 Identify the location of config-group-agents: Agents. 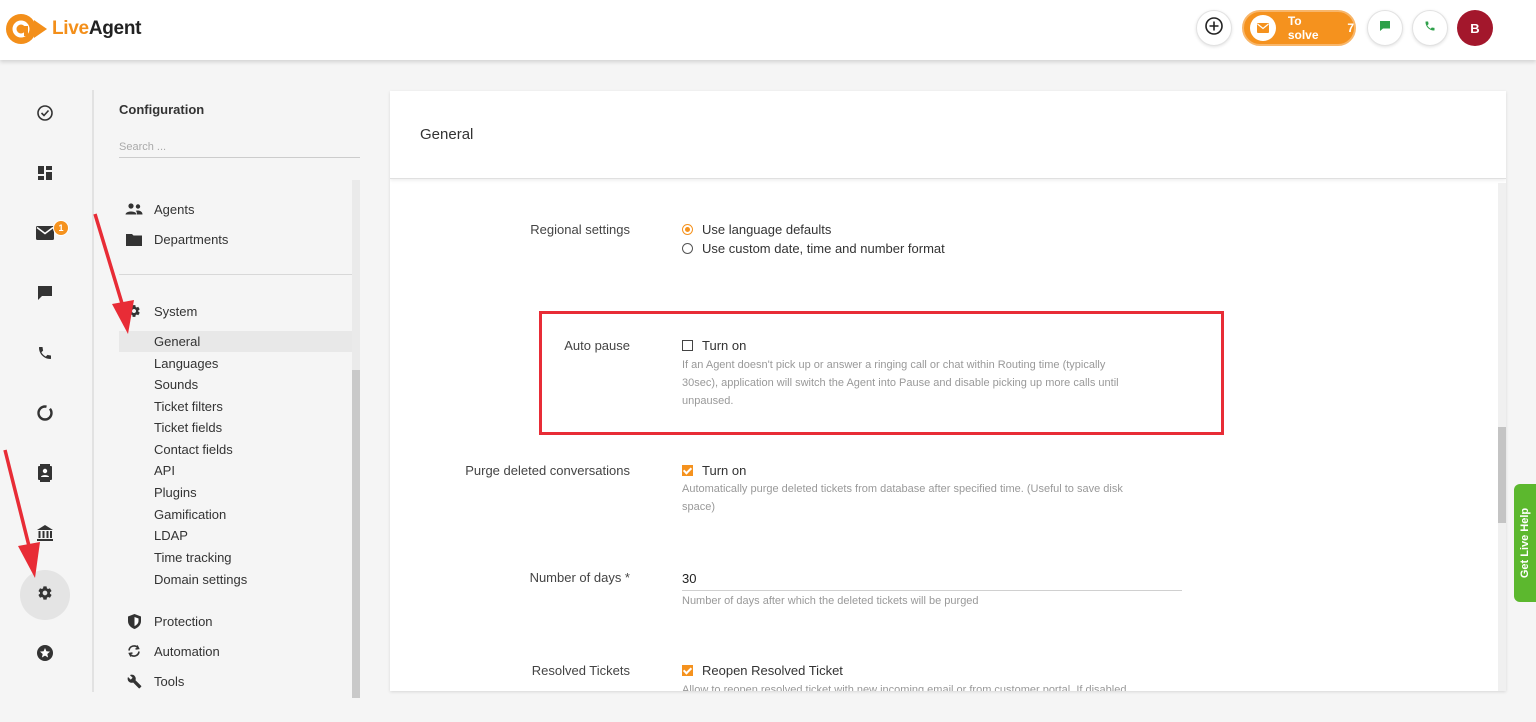
(159, 209).